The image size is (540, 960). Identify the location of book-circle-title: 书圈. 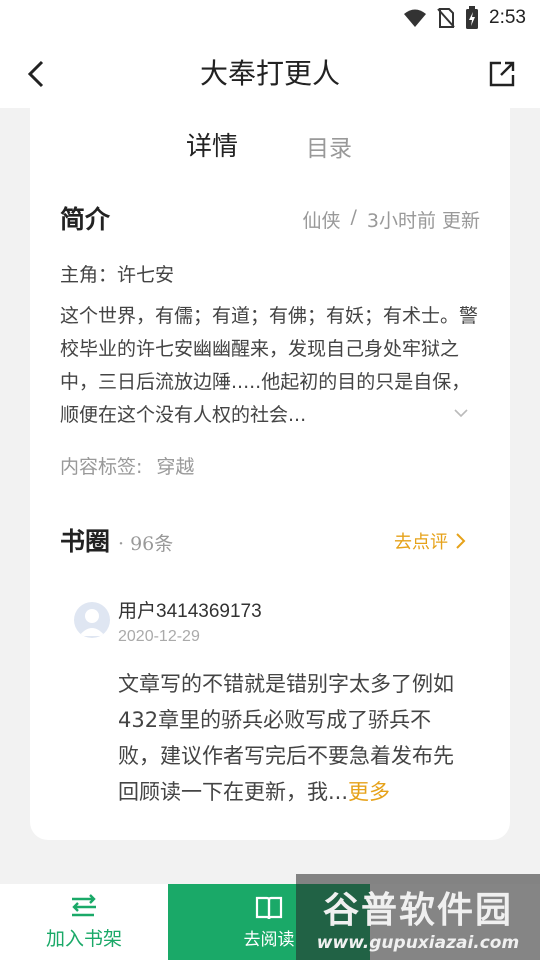
(85, 541).